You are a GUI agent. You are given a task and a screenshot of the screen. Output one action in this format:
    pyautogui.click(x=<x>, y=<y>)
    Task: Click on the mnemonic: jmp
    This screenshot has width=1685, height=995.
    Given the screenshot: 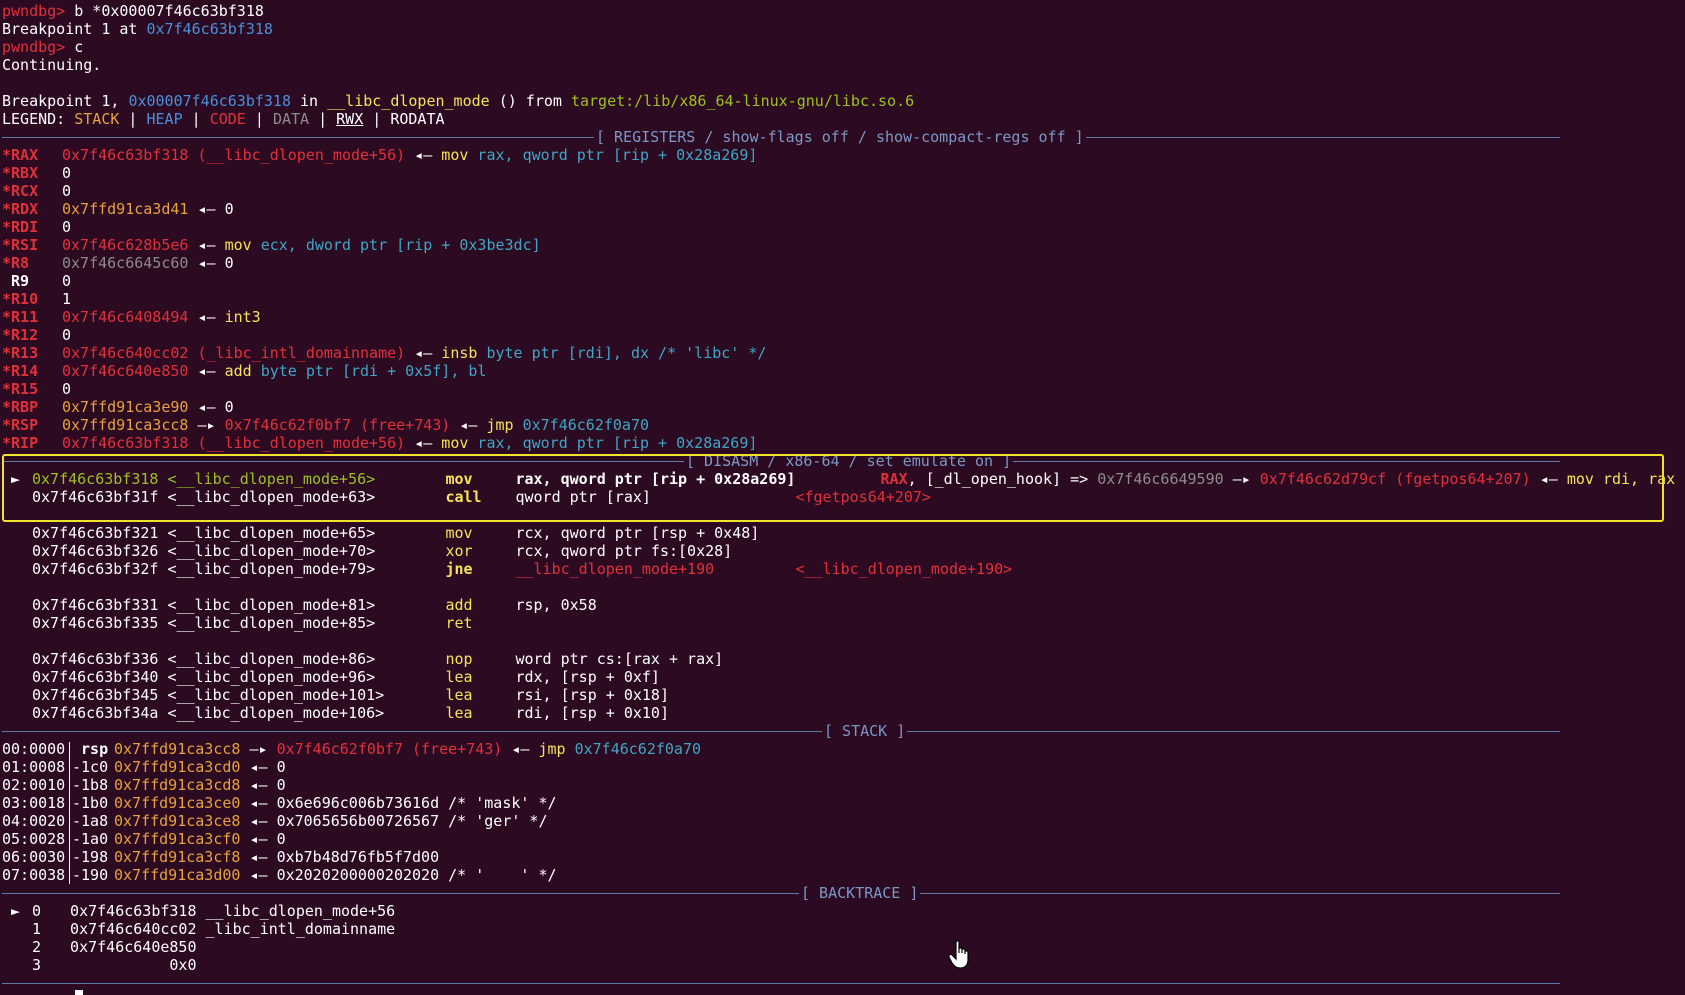 What is the action you would take?
    pyautogui.click(x=500, y=425)
    